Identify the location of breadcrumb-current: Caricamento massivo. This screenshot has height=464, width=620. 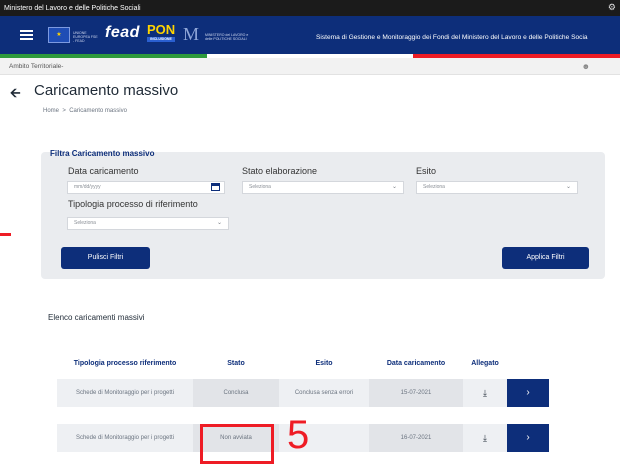
(98, 111).